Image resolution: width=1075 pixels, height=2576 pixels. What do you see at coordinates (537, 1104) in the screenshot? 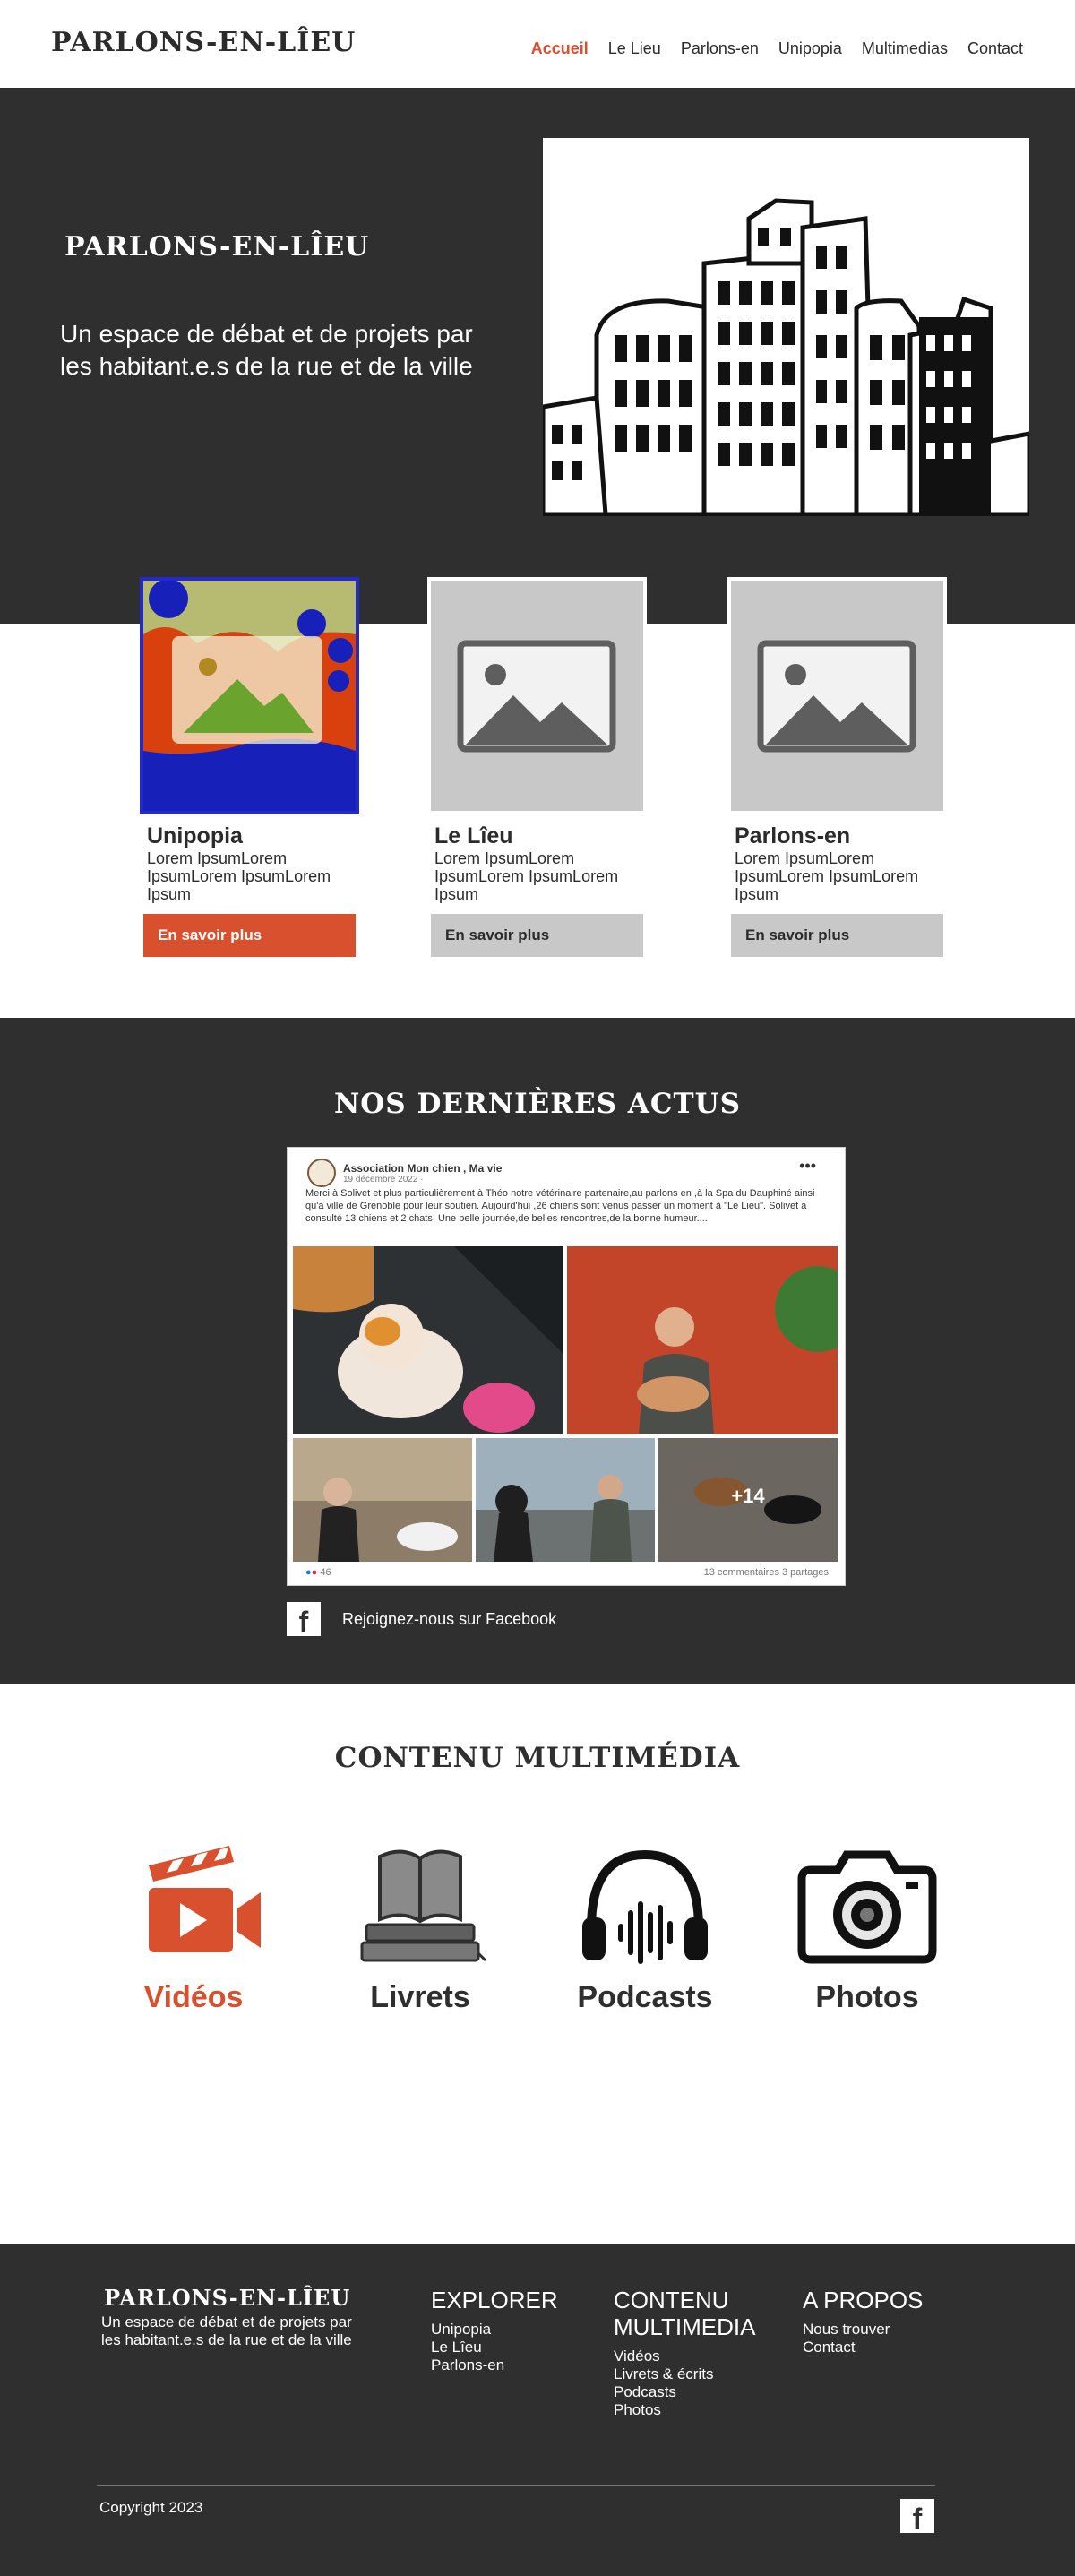
I see `news-title: NOS DERNIÈRES ACTUS` at bounding box center [537, 1104].